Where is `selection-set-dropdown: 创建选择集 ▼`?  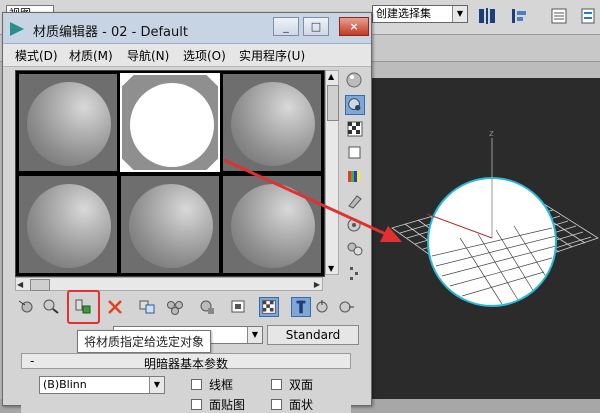
selection-set-dropdown: 创建选择集 ▼ is located at coordinates (420, 14).